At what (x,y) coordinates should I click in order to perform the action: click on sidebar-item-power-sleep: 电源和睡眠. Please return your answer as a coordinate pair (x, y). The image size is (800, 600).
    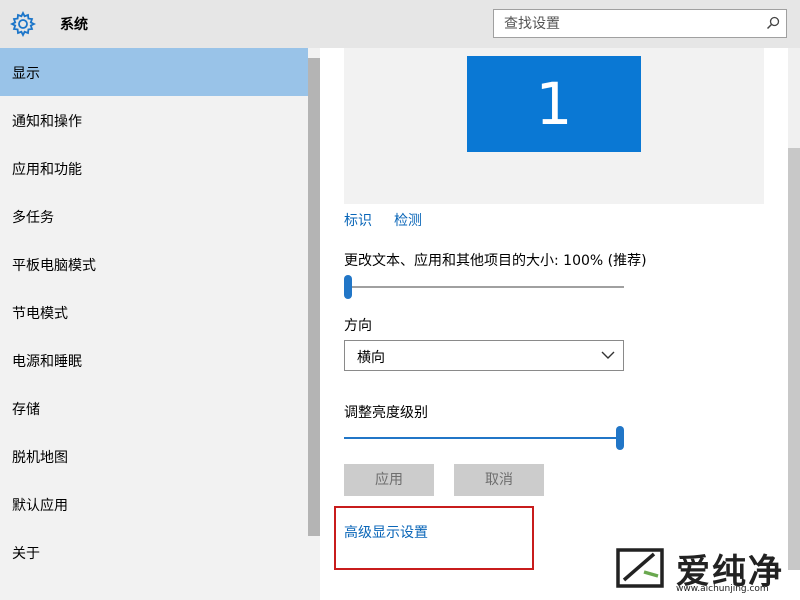
    Looking at the image, I should click on (154, 360).